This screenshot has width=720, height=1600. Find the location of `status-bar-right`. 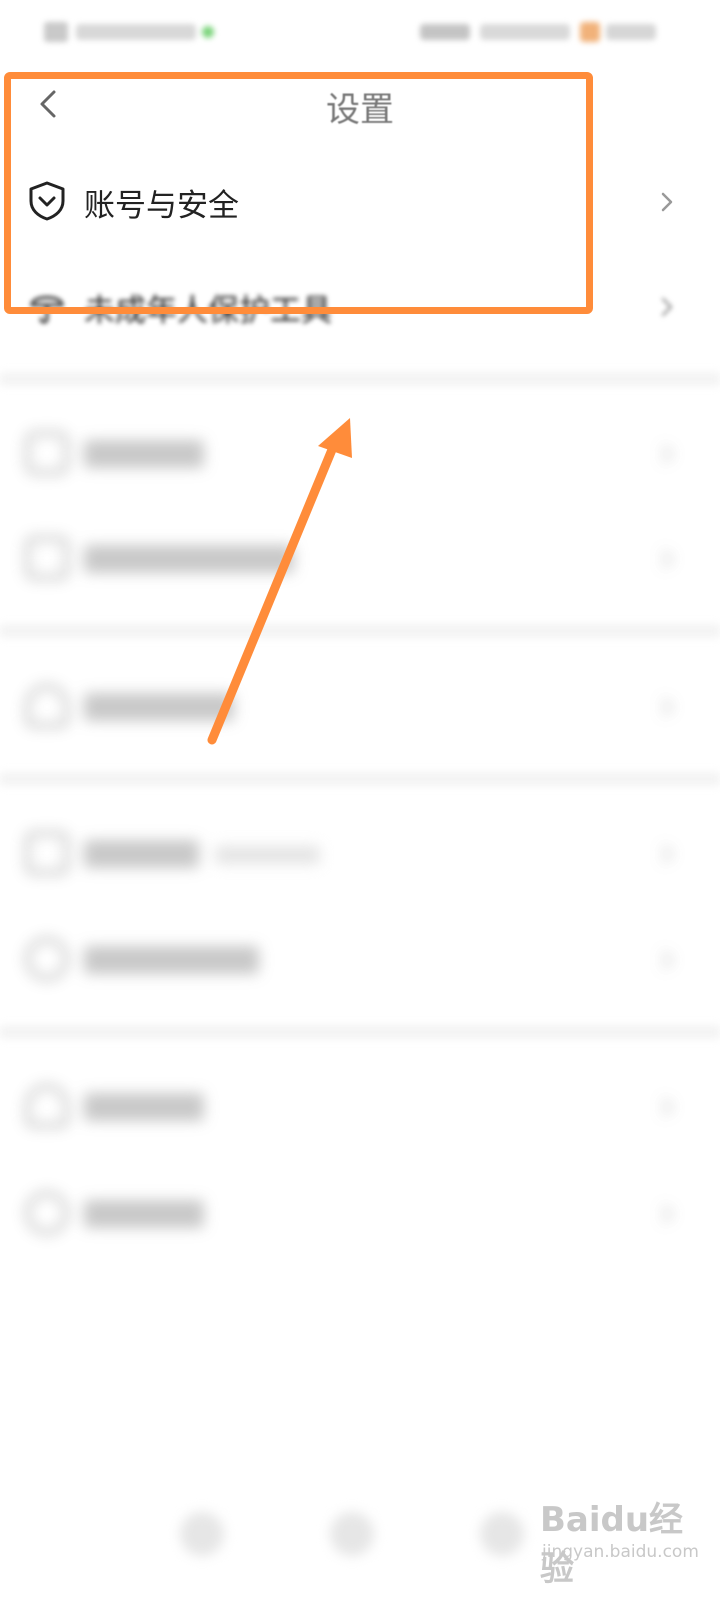

status-bar-right is located at coordinates (540, 32).